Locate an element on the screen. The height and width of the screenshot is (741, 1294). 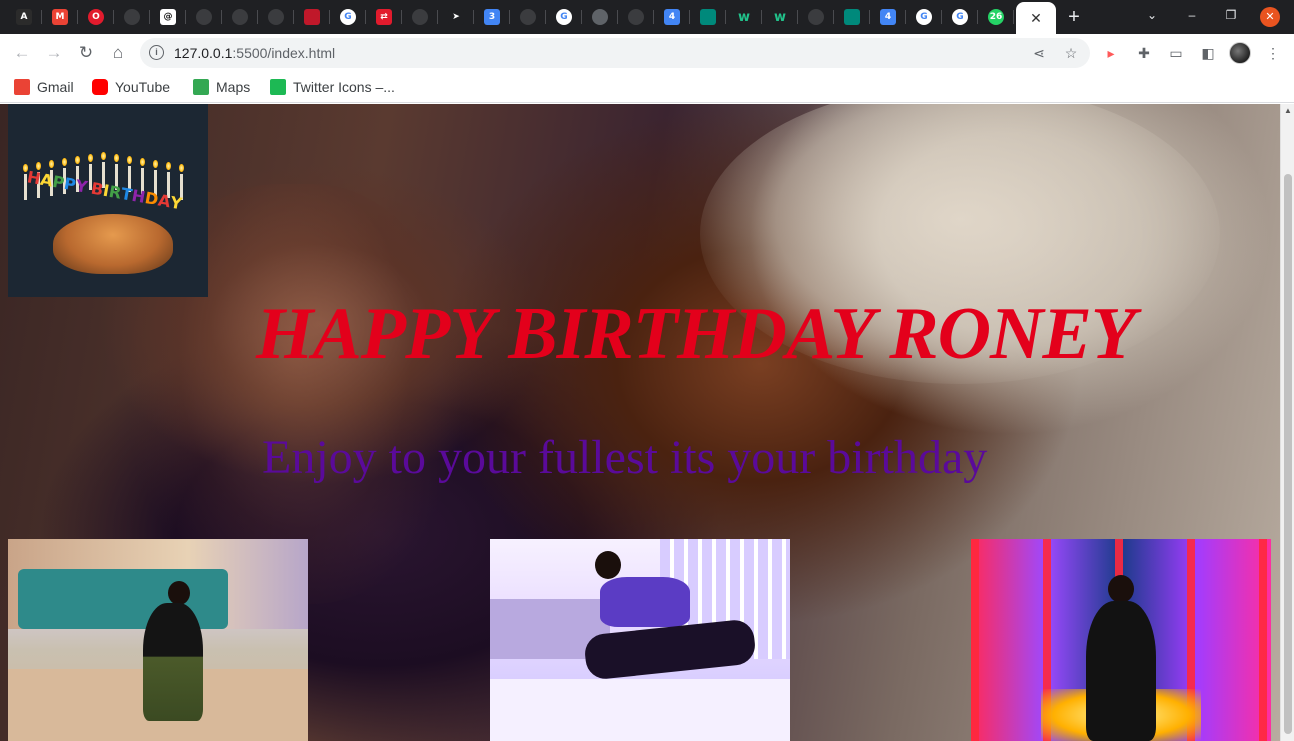
page-headline: HAPPY BIRTHDAY RONEY is located at coordinates (696, 334).